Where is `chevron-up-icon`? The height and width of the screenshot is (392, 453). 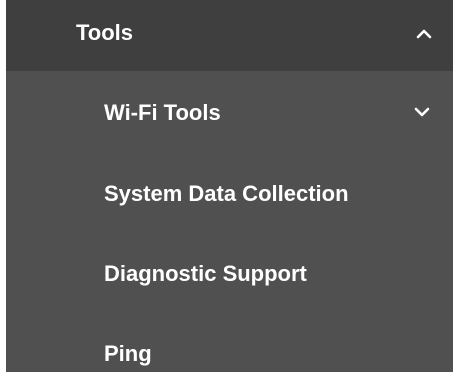
chevron-up-icon is located at coordinates (424, 34).